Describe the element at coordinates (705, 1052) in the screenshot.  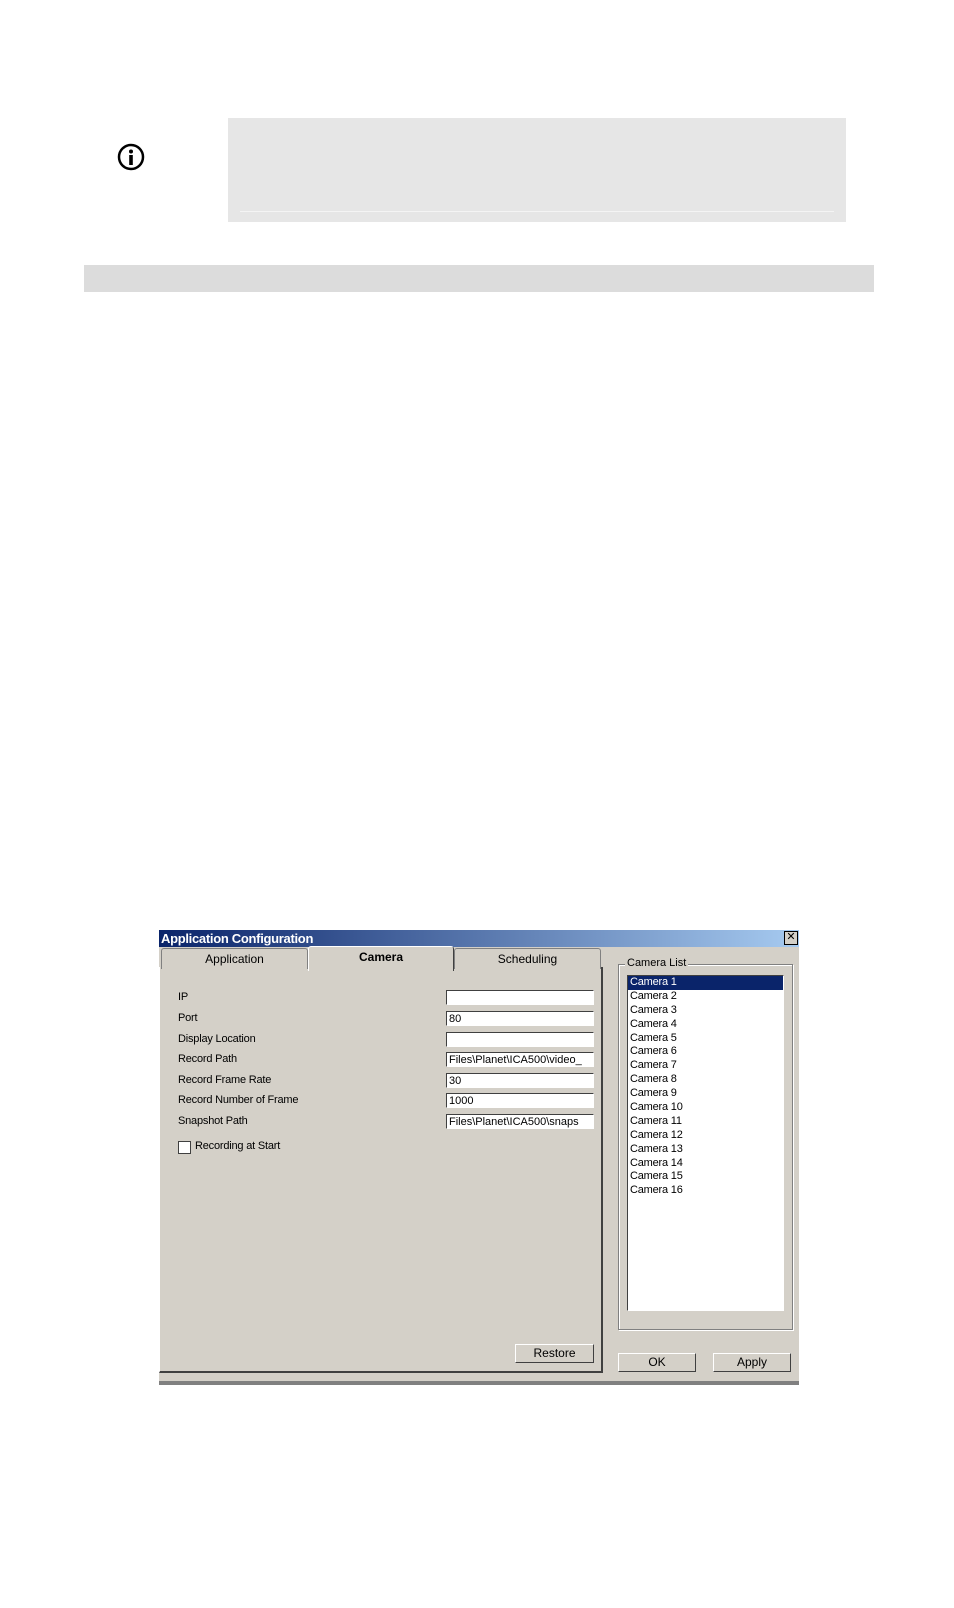
I see `list-item: Camera 6` at that location.